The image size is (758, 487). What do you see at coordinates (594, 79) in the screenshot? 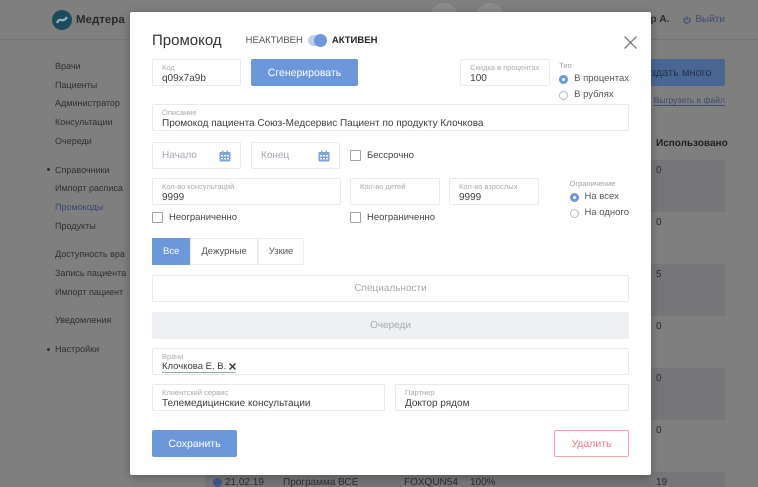
I see `radio-option: В процентах` at bounding box center [594, 79].